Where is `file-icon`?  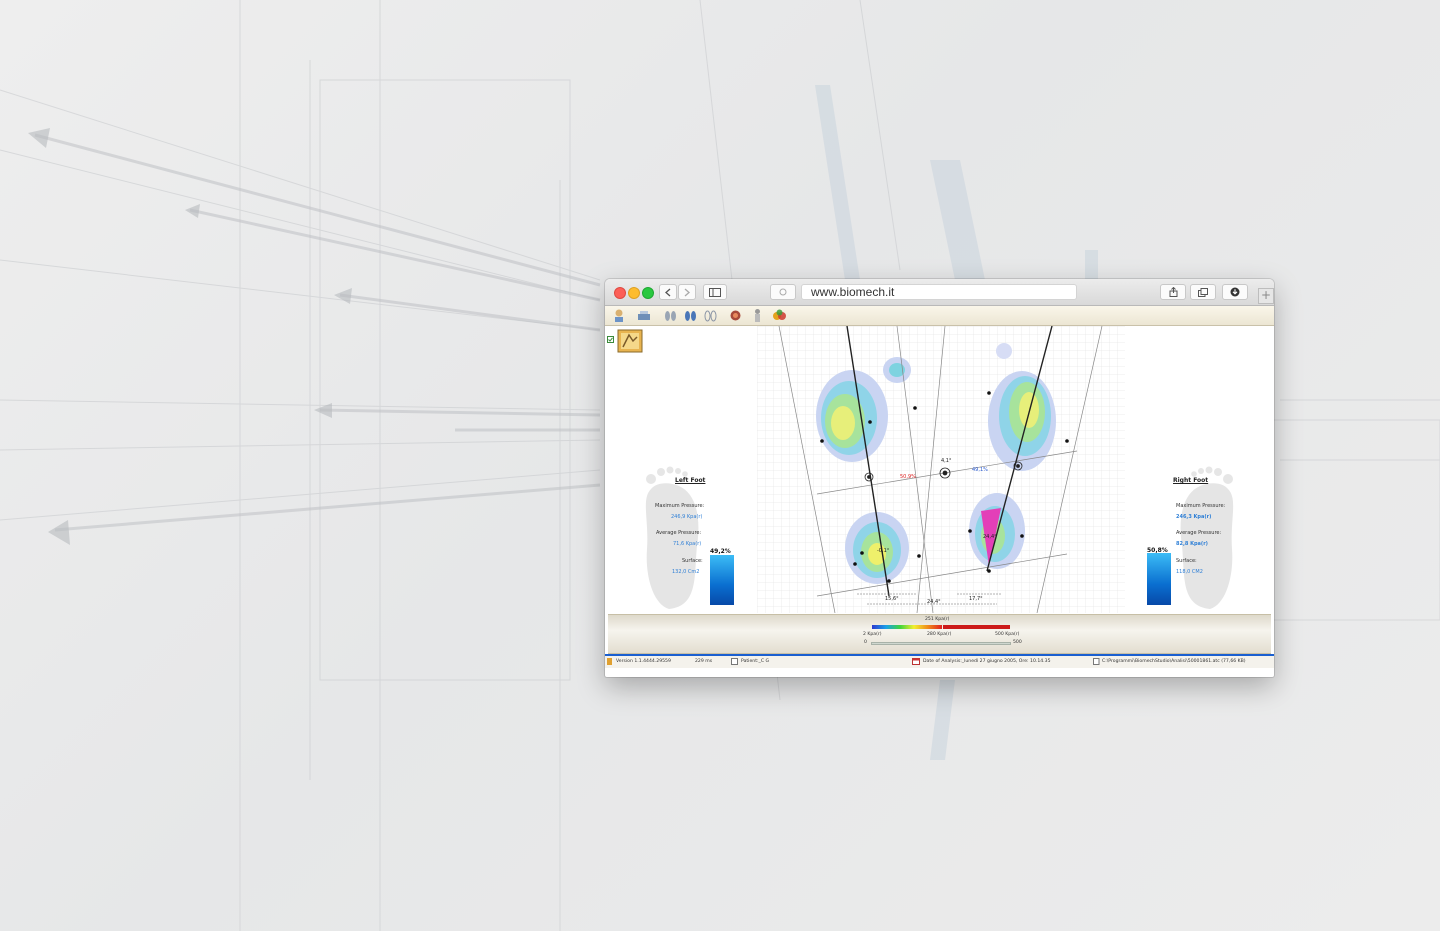
file-icon is located at coordinates (1096, 661).